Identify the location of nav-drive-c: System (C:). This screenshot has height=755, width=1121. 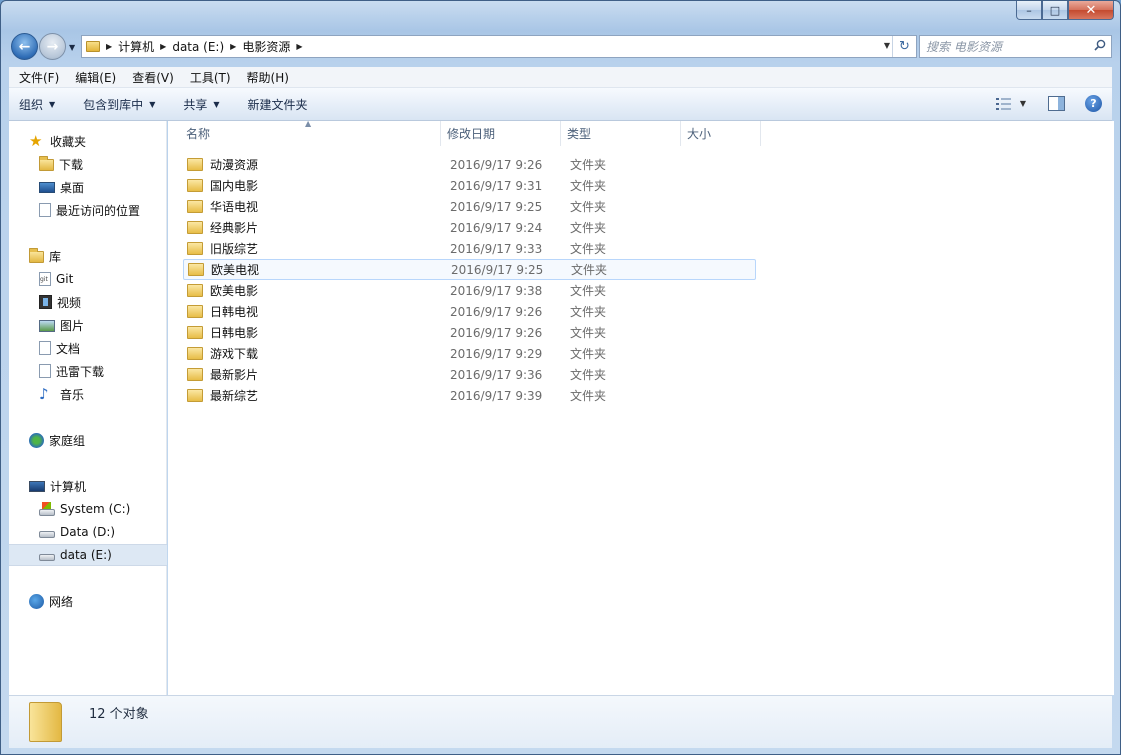
(88, 509).